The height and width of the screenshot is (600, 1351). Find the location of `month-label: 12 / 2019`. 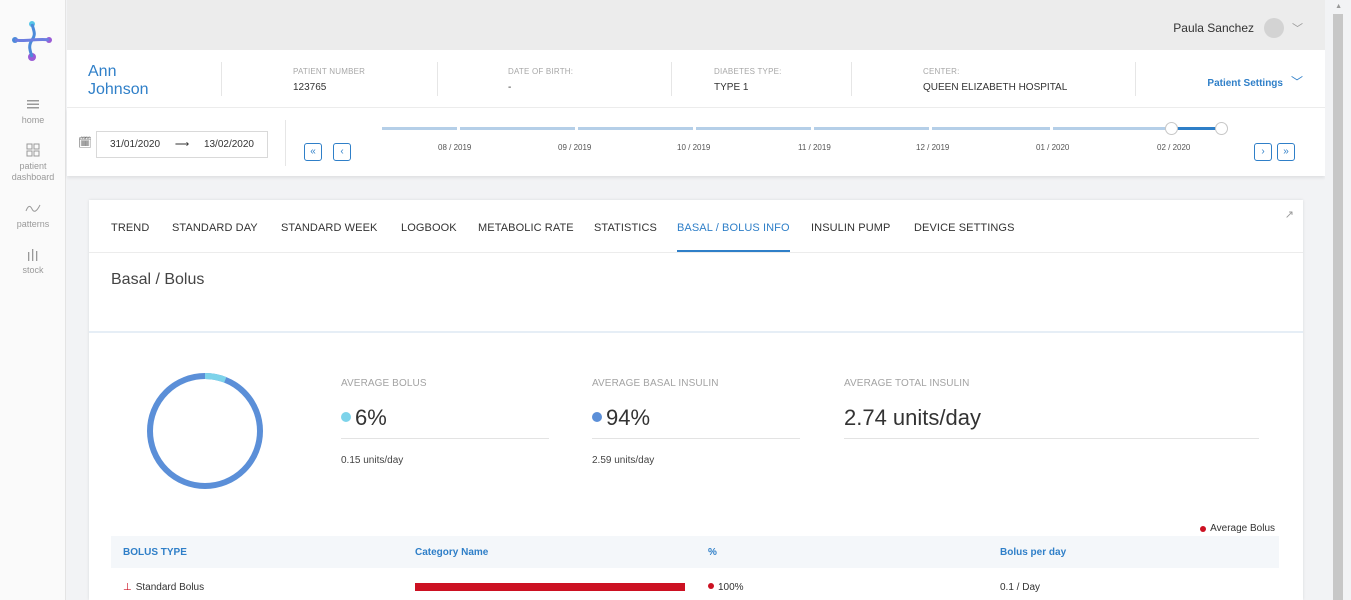

month-label: 12 / 2019 is located at coordinates (933, 147).